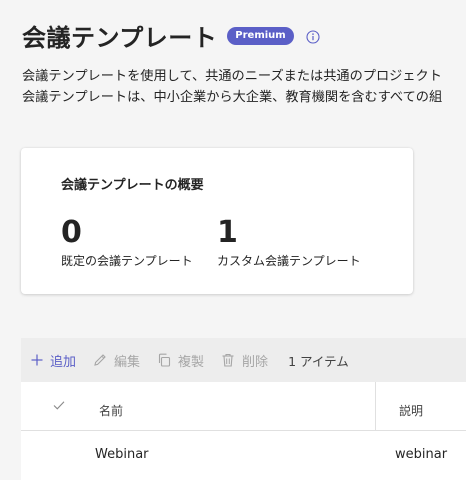 This screenshot has height=480, width=466. Describe the element at coordinates (122, 454) in the screenshot. I see `row-name-cell: Webinar` at that location.